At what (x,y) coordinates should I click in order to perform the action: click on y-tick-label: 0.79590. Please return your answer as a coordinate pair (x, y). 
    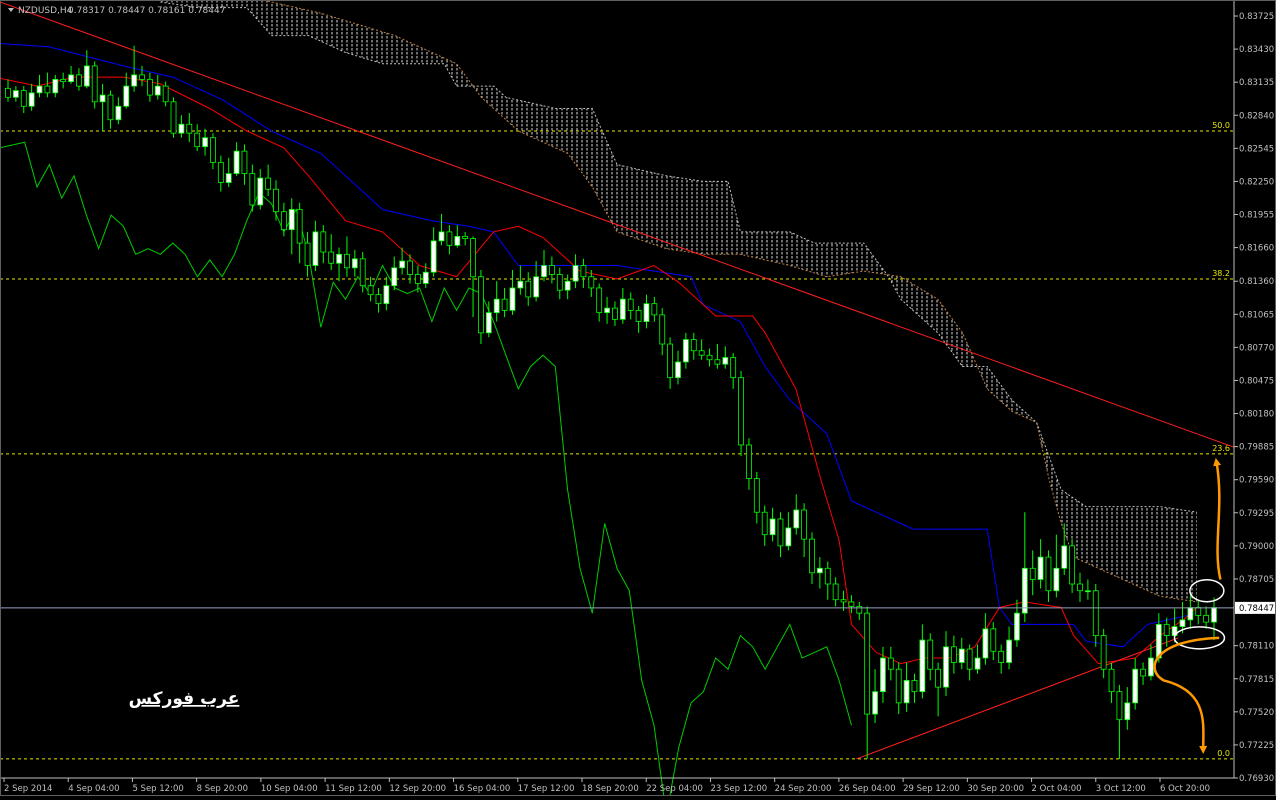
    Looking at the image, I should click on (1256, 481).